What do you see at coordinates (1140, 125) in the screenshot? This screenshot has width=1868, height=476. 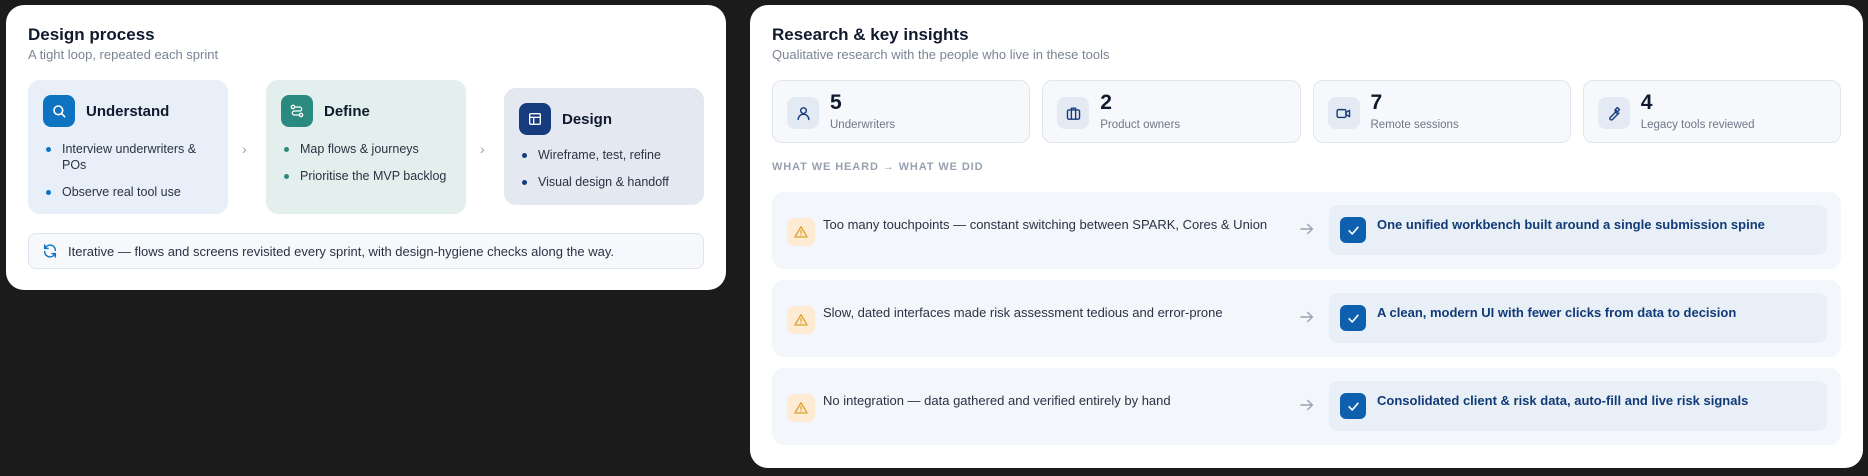 I see `stat-label: Product owners` at bounding box center [1140, 125].